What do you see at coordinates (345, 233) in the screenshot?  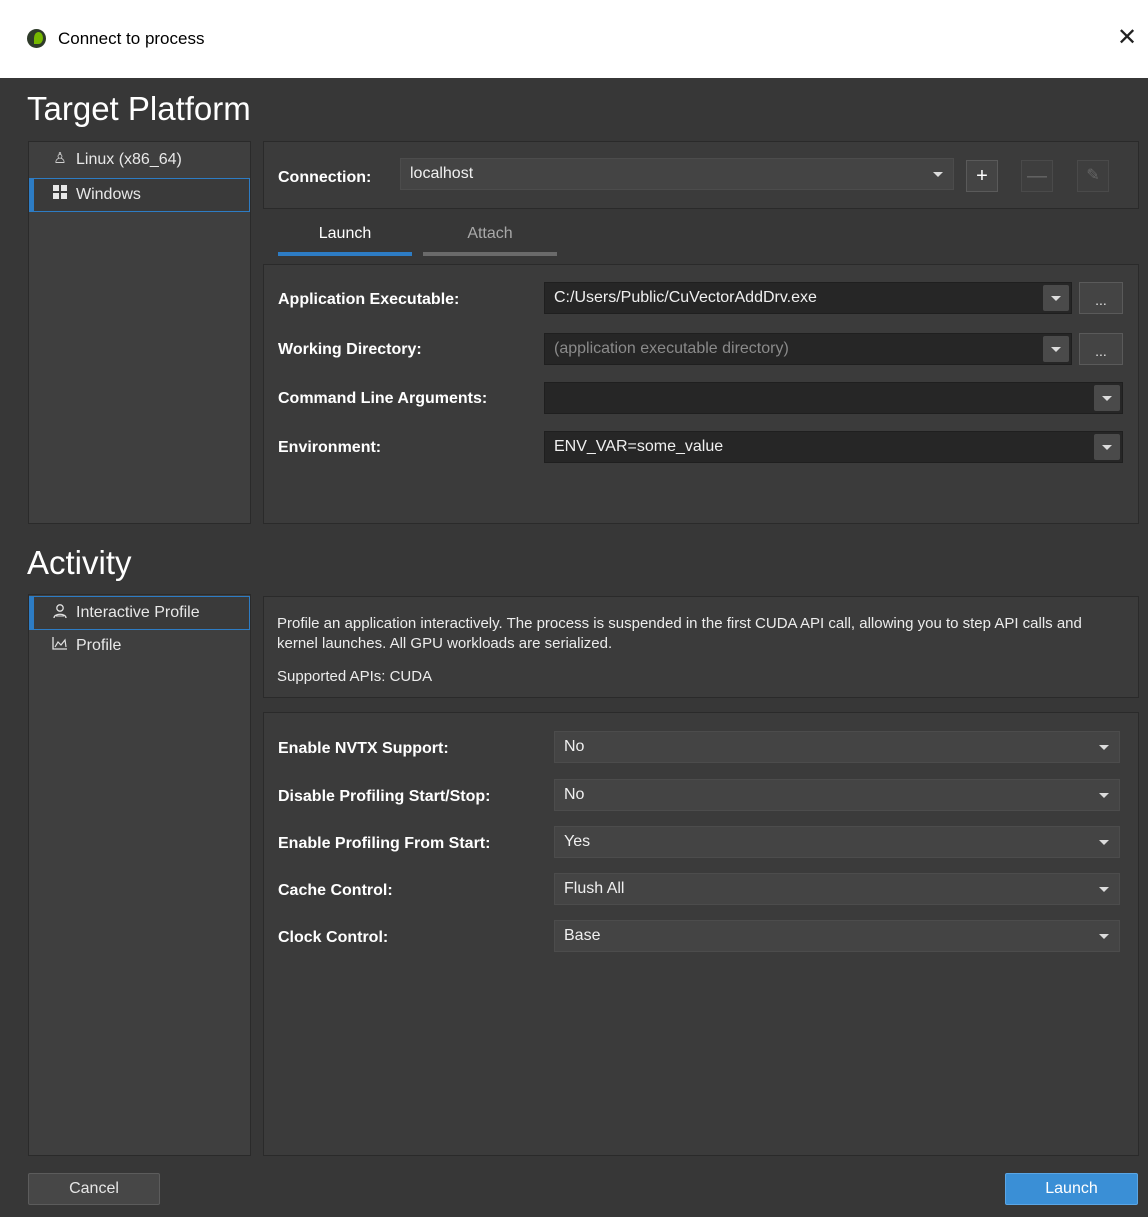 I see `tab-label: Launch` at bounding box center [345, 233].